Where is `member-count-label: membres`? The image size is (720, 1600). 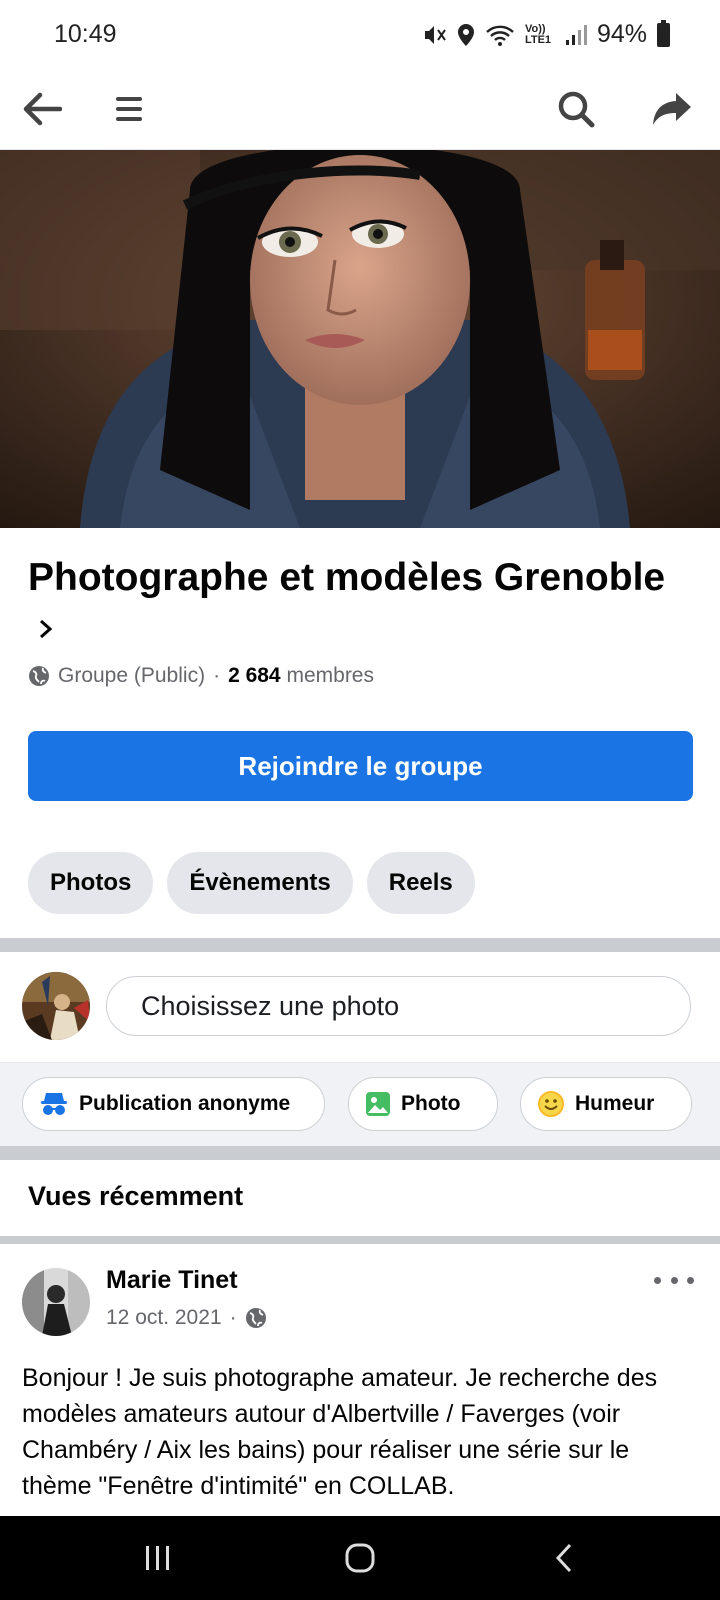
member-count-label: membres is located at coordinates (330, 675).